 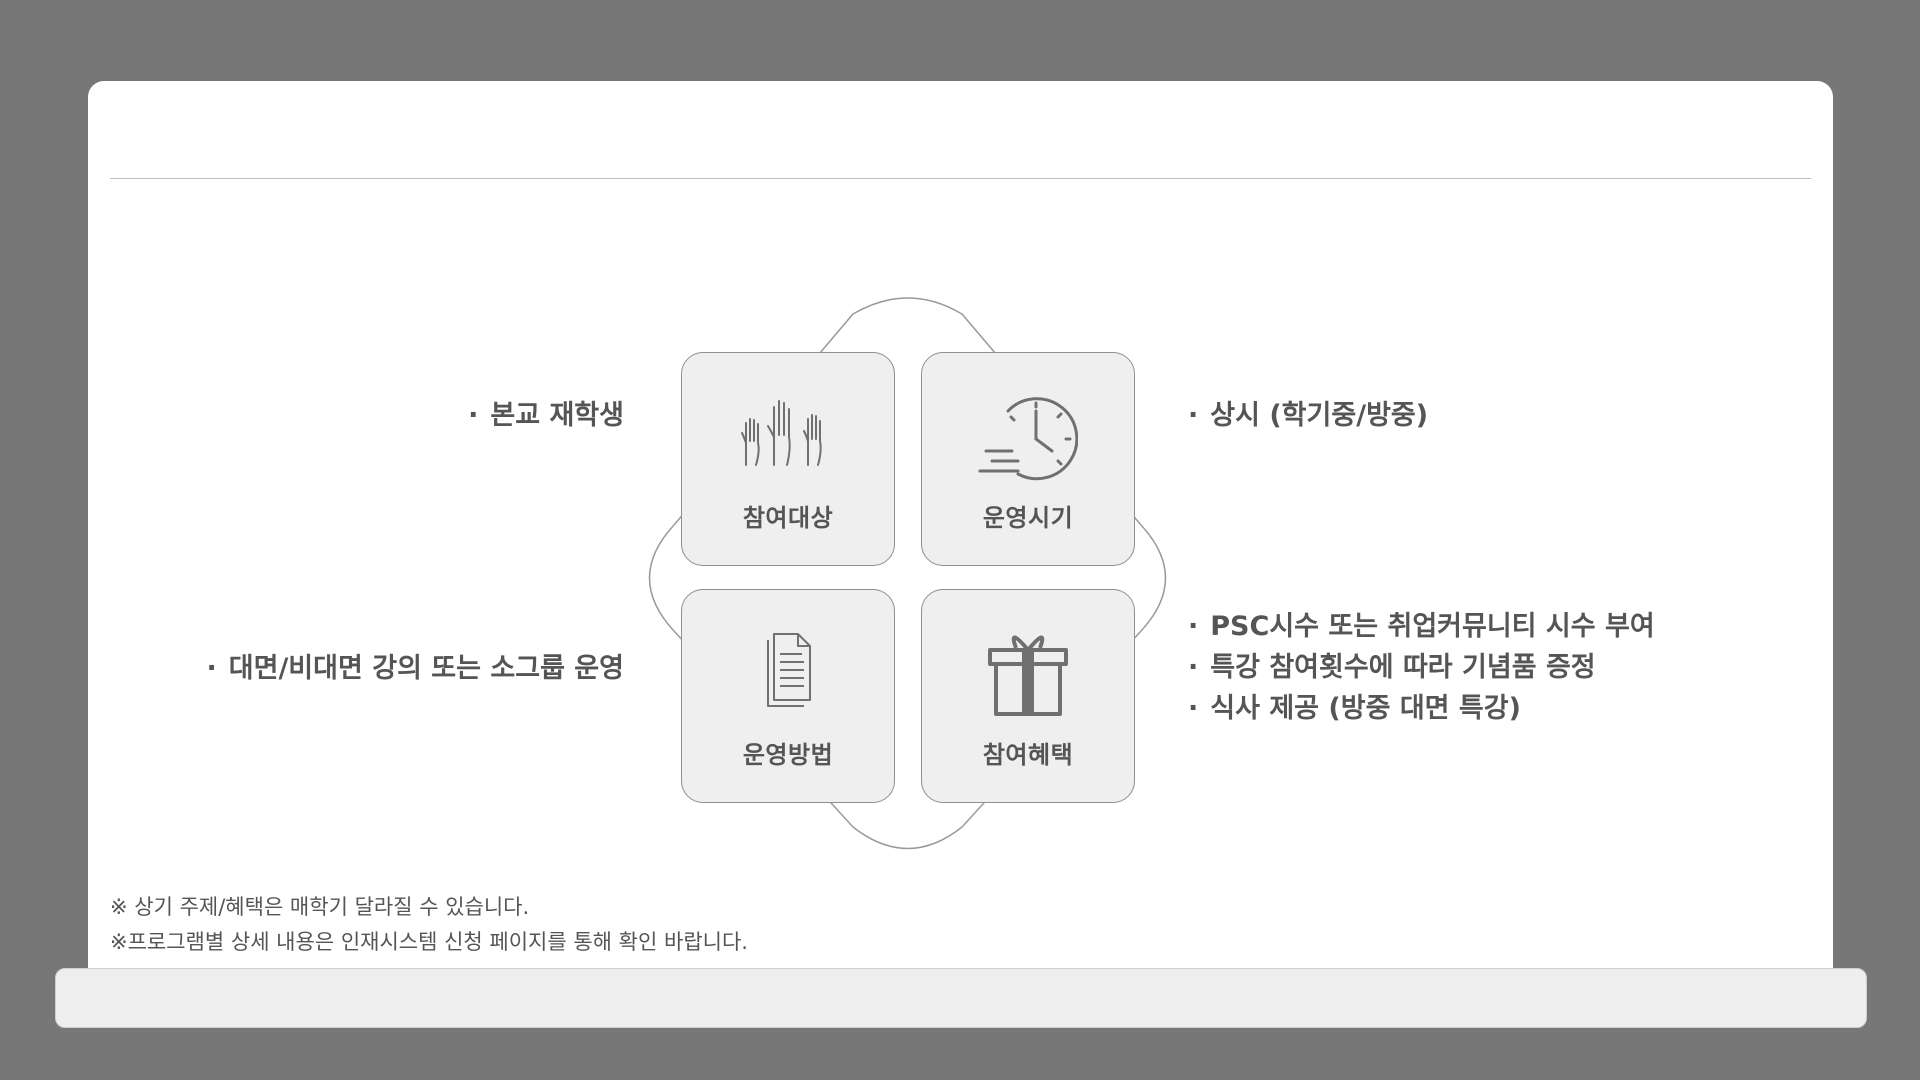 I want to click on tile-participants: 참여대상, so click(x=788, y=459).